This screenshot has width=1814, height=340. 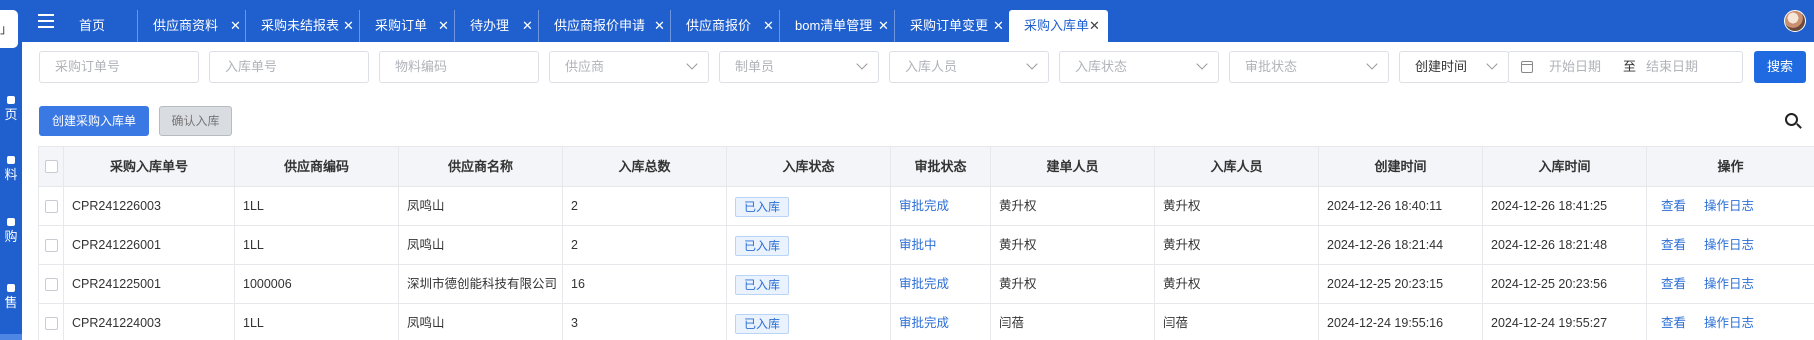 I want to click on receiver-cell: 黄升权, so click(x=1237, y=284).